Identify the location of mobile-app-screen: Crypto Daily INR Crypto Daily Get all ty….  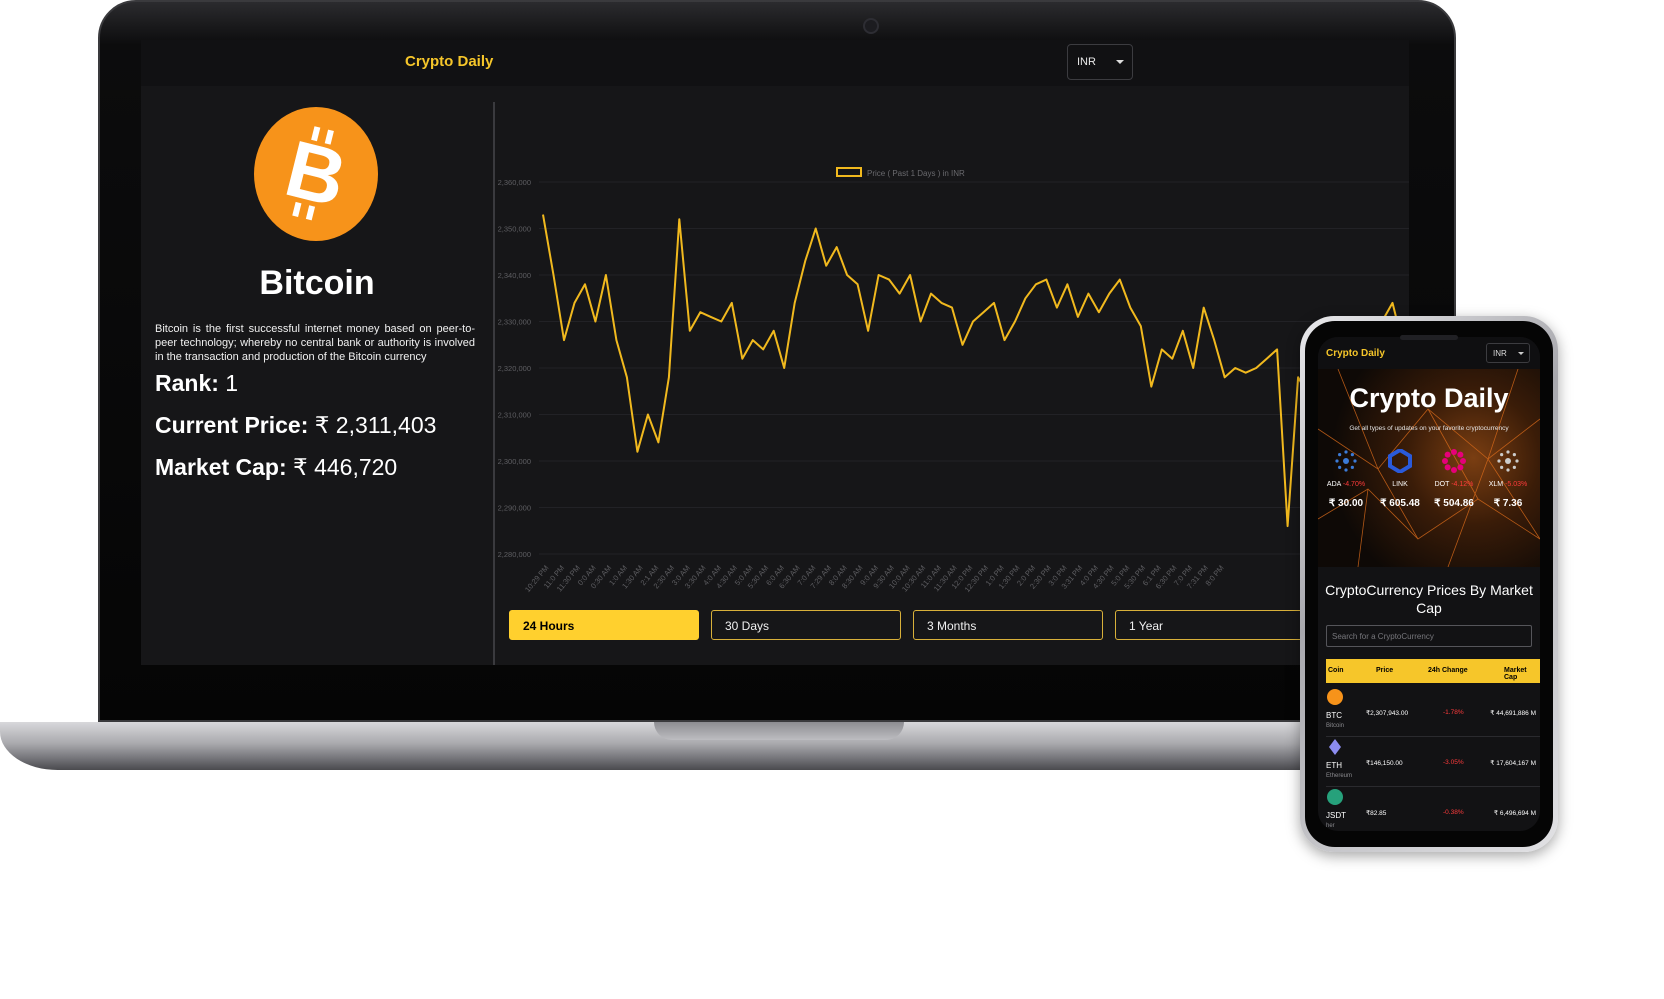
(1429, 584).